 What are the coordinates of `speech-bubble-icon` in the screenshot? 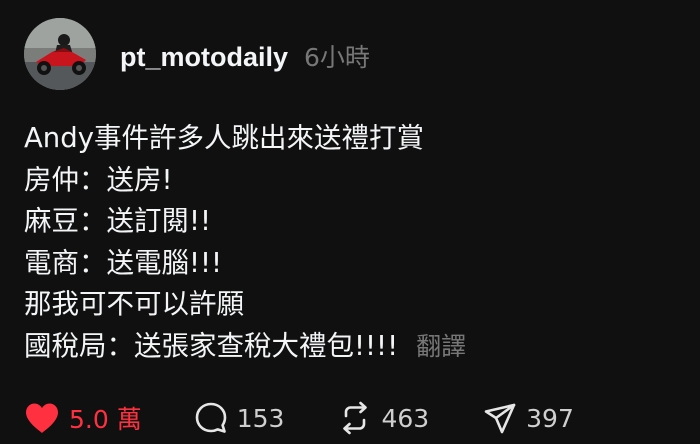 It's located at (211, 417).